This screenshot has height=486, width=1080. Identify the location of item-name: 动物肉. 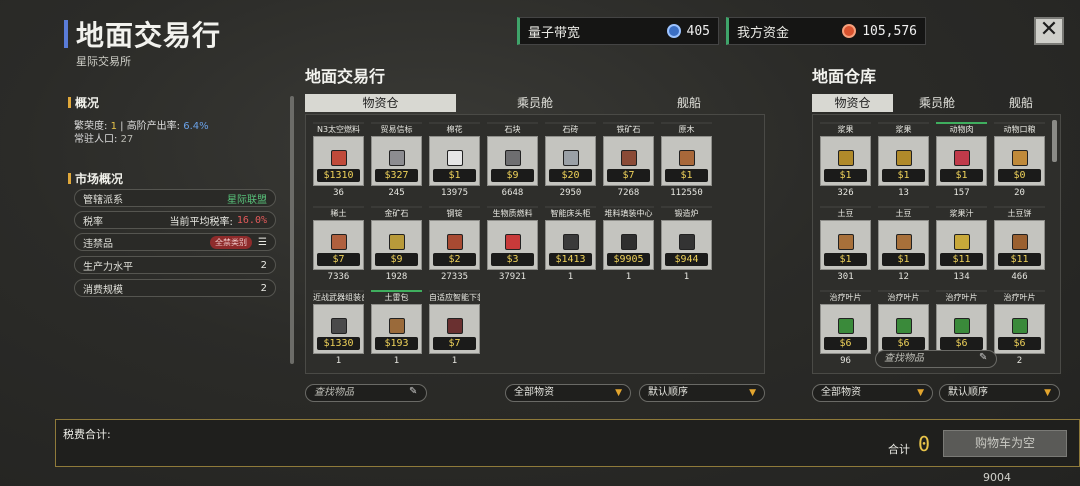
(961, 129).